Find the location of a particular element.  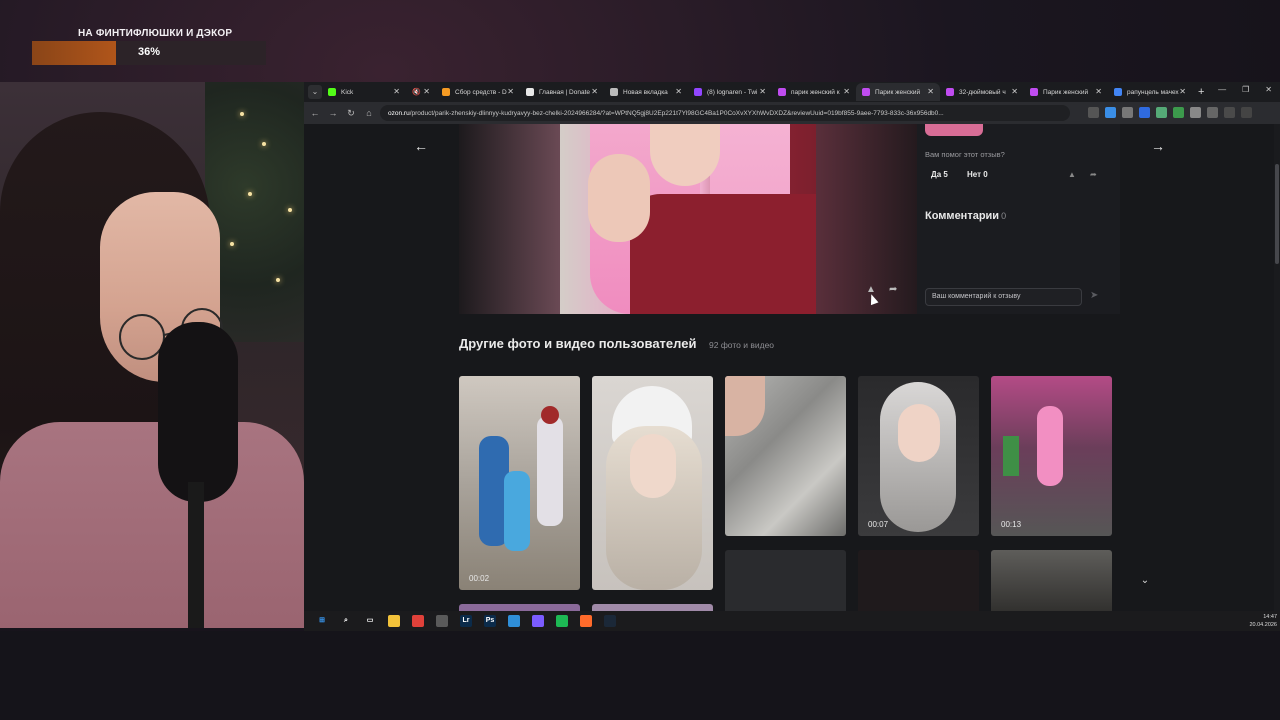

comment-input: Ваш комментарий к отзыву is located at coordinates (1003, 297).